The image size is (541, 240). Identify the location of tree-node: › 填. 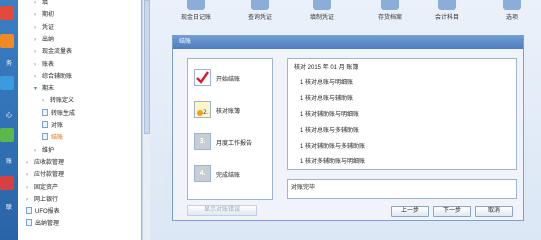
(41, 4).